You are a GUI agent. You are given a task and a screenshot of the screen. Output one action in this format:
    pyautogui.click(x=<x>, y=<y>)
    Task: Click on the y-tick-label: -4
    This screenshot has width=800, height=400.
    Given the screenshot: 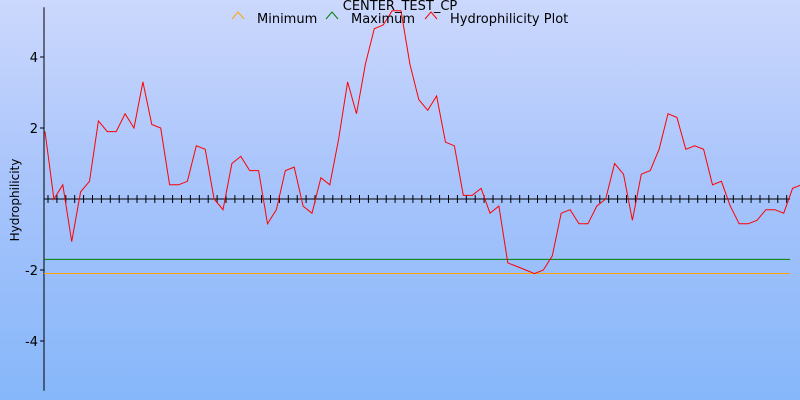 What is the action you would take?
    pyautogui.click(x=31, y=342)
    